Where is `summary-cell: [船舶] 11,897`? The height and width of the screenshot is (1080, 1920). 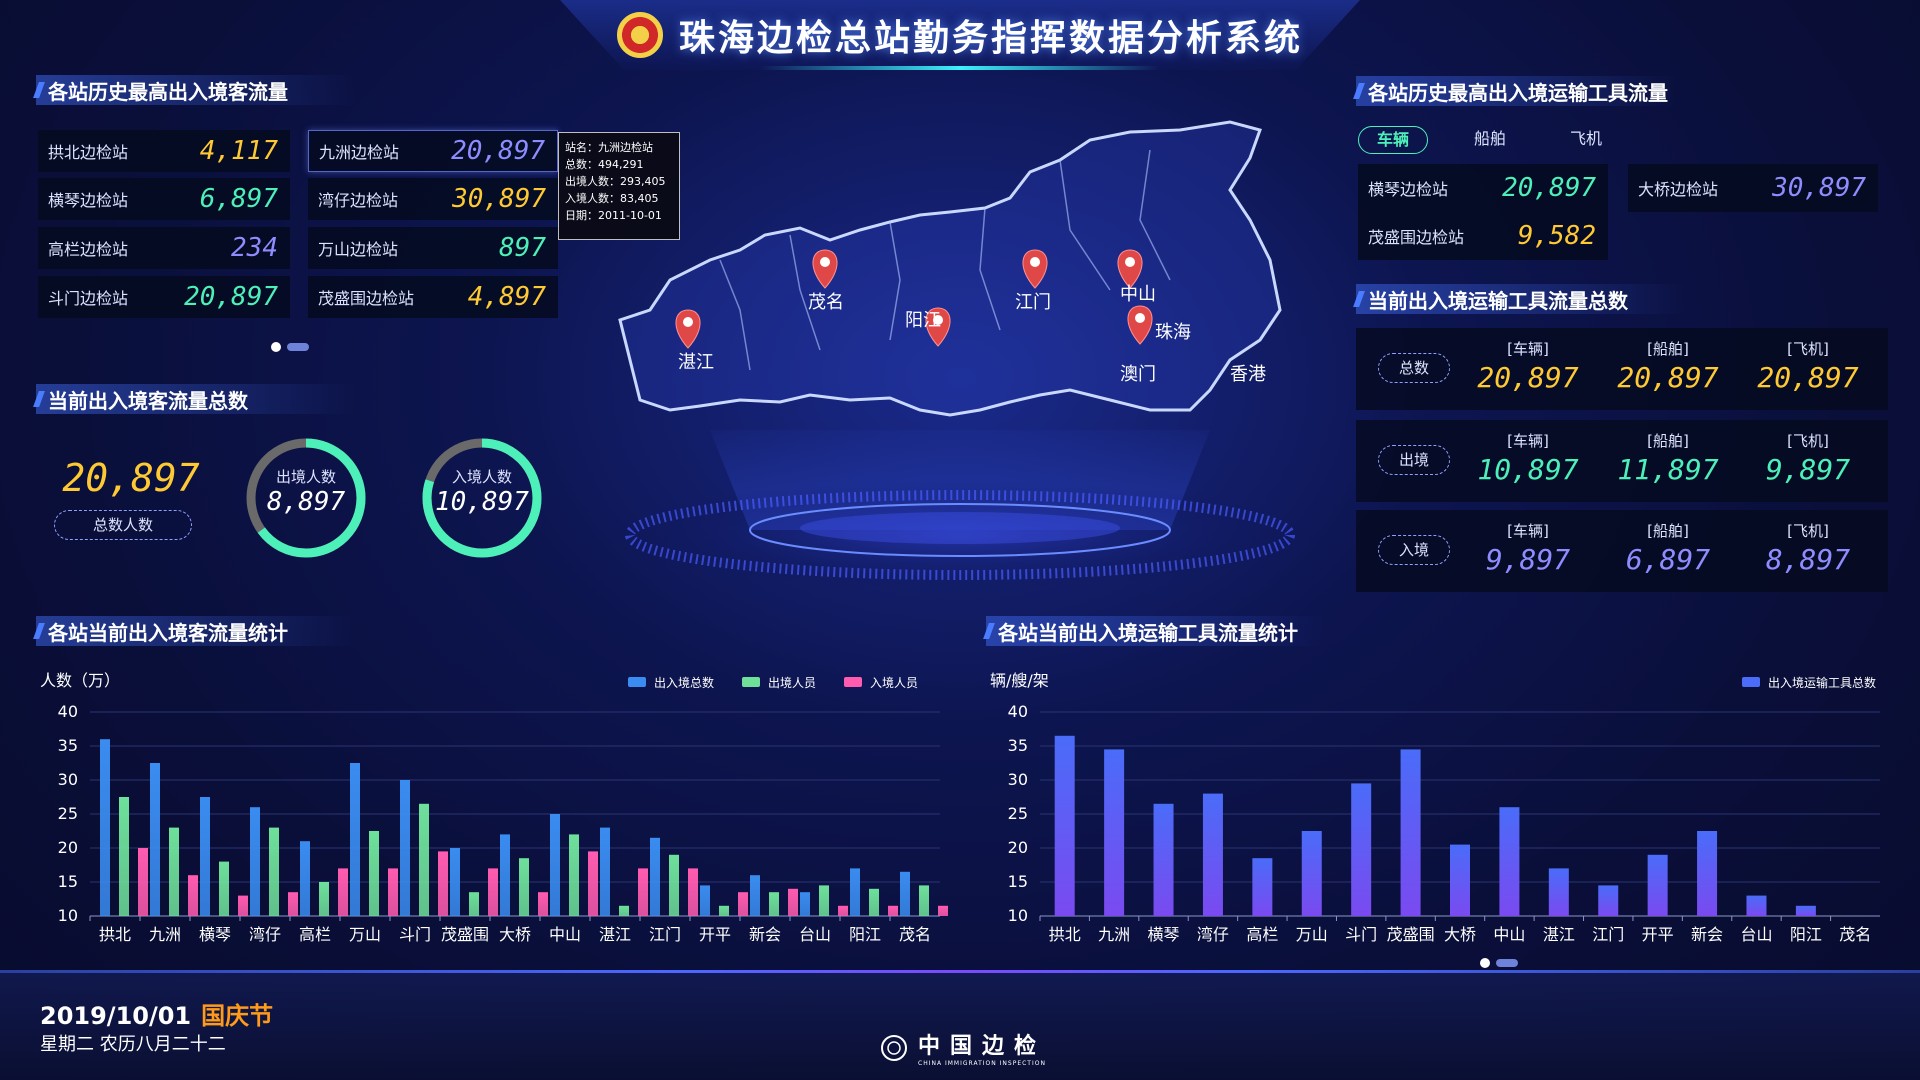 summary-cell: [船舶] 11,897 is located at coordinates (1668, 458).